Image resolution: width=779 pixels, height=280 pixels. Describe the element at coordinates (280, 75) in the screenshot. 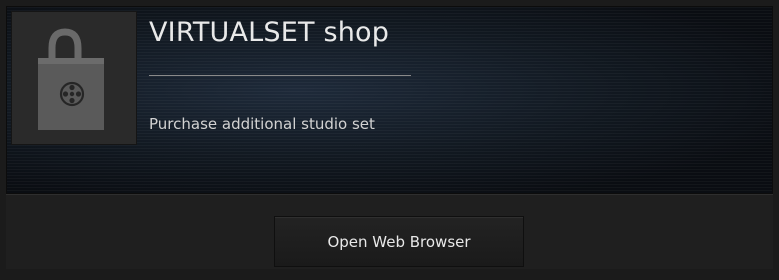

I see `title-divider` at that location.